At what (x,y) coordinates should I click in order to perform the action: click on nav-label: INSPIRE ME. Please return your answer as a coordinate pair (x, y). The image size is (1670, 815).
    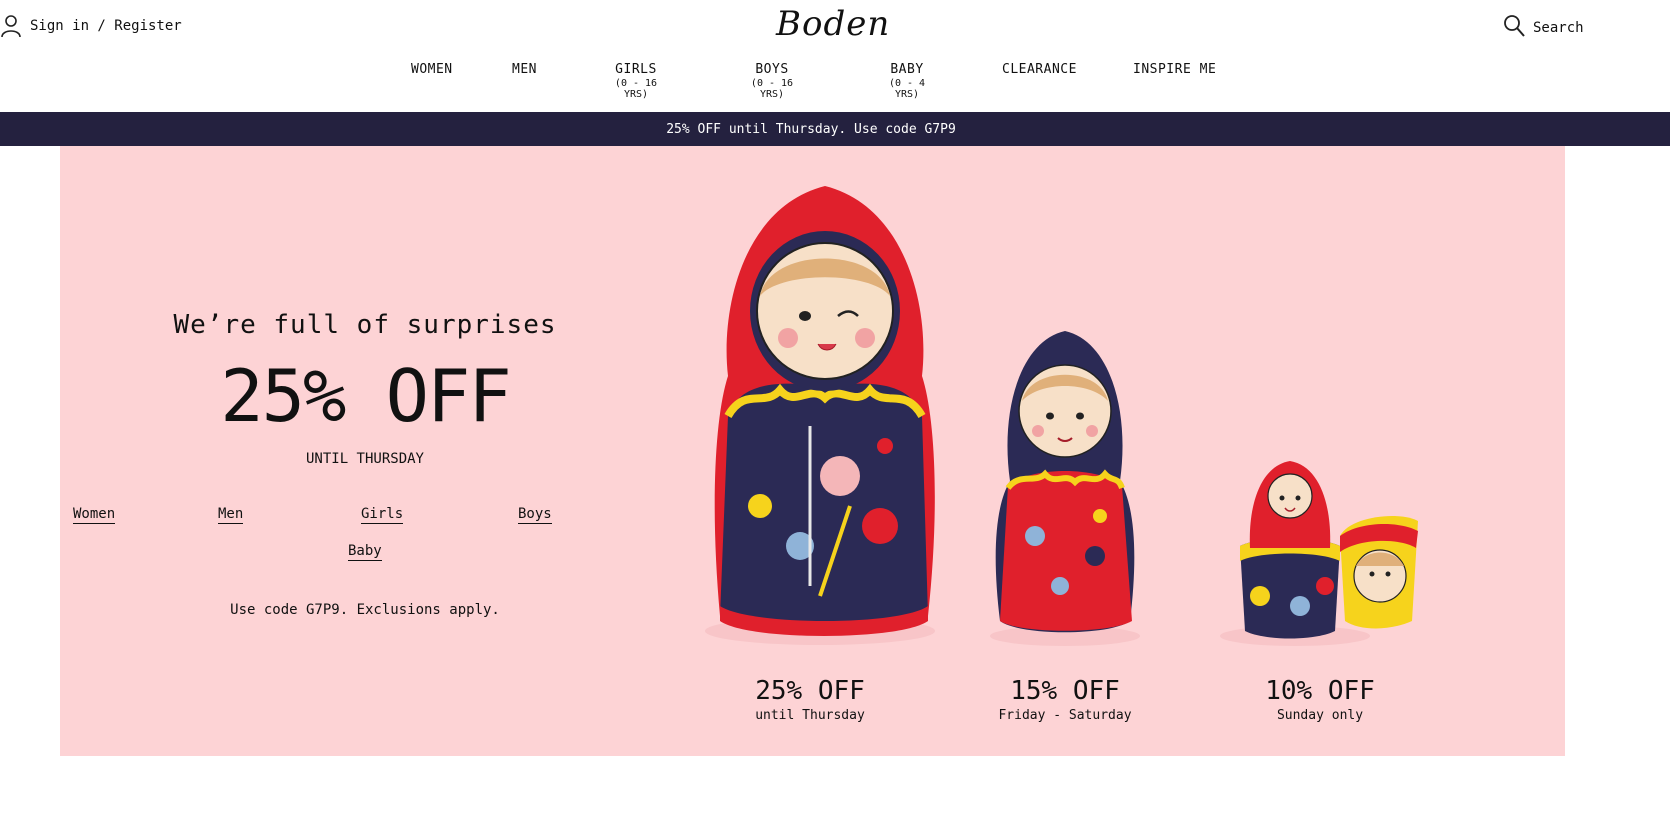
    Looking at the image, I should click on (1175, 69).